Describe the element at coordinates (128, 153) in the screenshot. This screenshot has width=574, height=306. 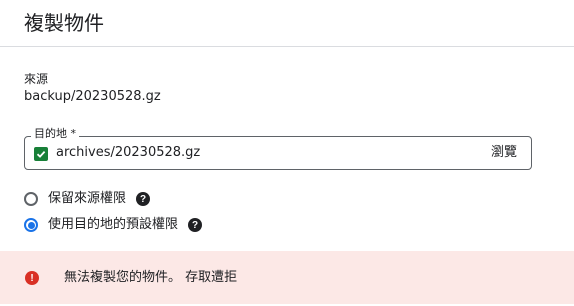
I see `destination-value: archives/20230528.gz` at that location.